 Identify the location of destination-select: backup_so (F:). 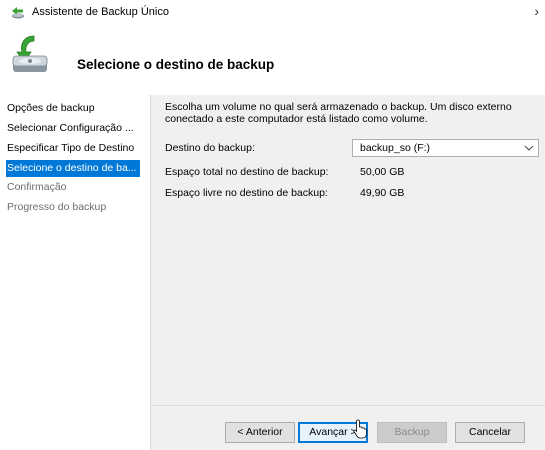
(445, 148).